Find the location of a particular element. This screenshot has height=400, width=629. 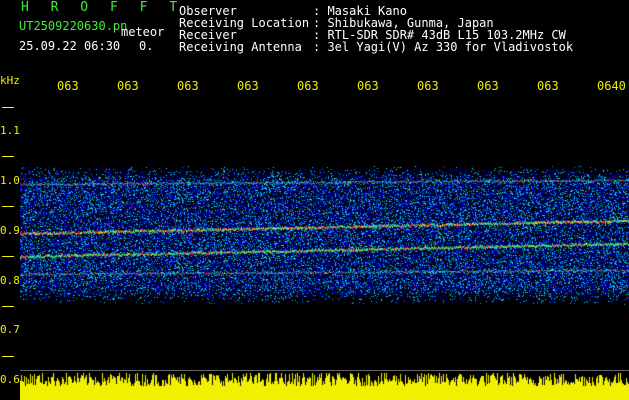

y-tick: 1.1 is located at coordinates (10, 130).